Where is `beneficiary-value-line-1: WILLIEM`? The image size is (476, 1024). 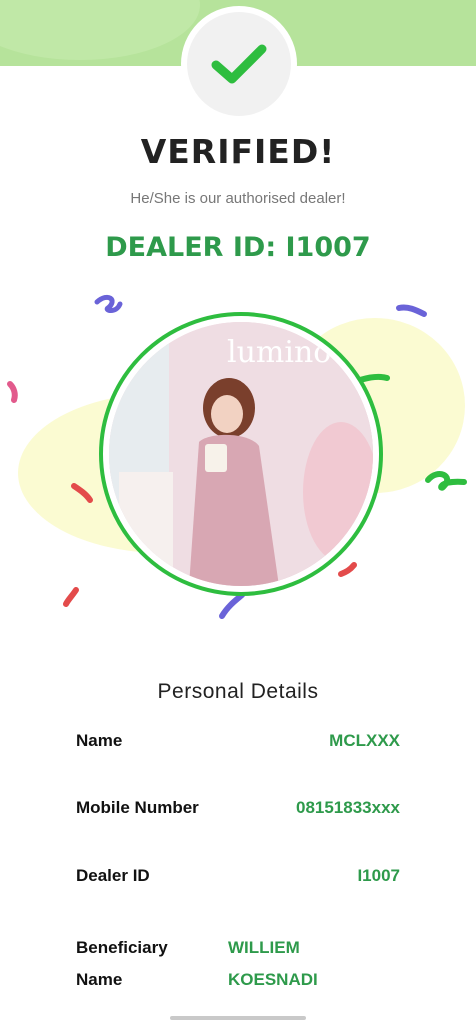
beneficiary-value-line-1: WILLIEM is located at coordinates (264, 947).